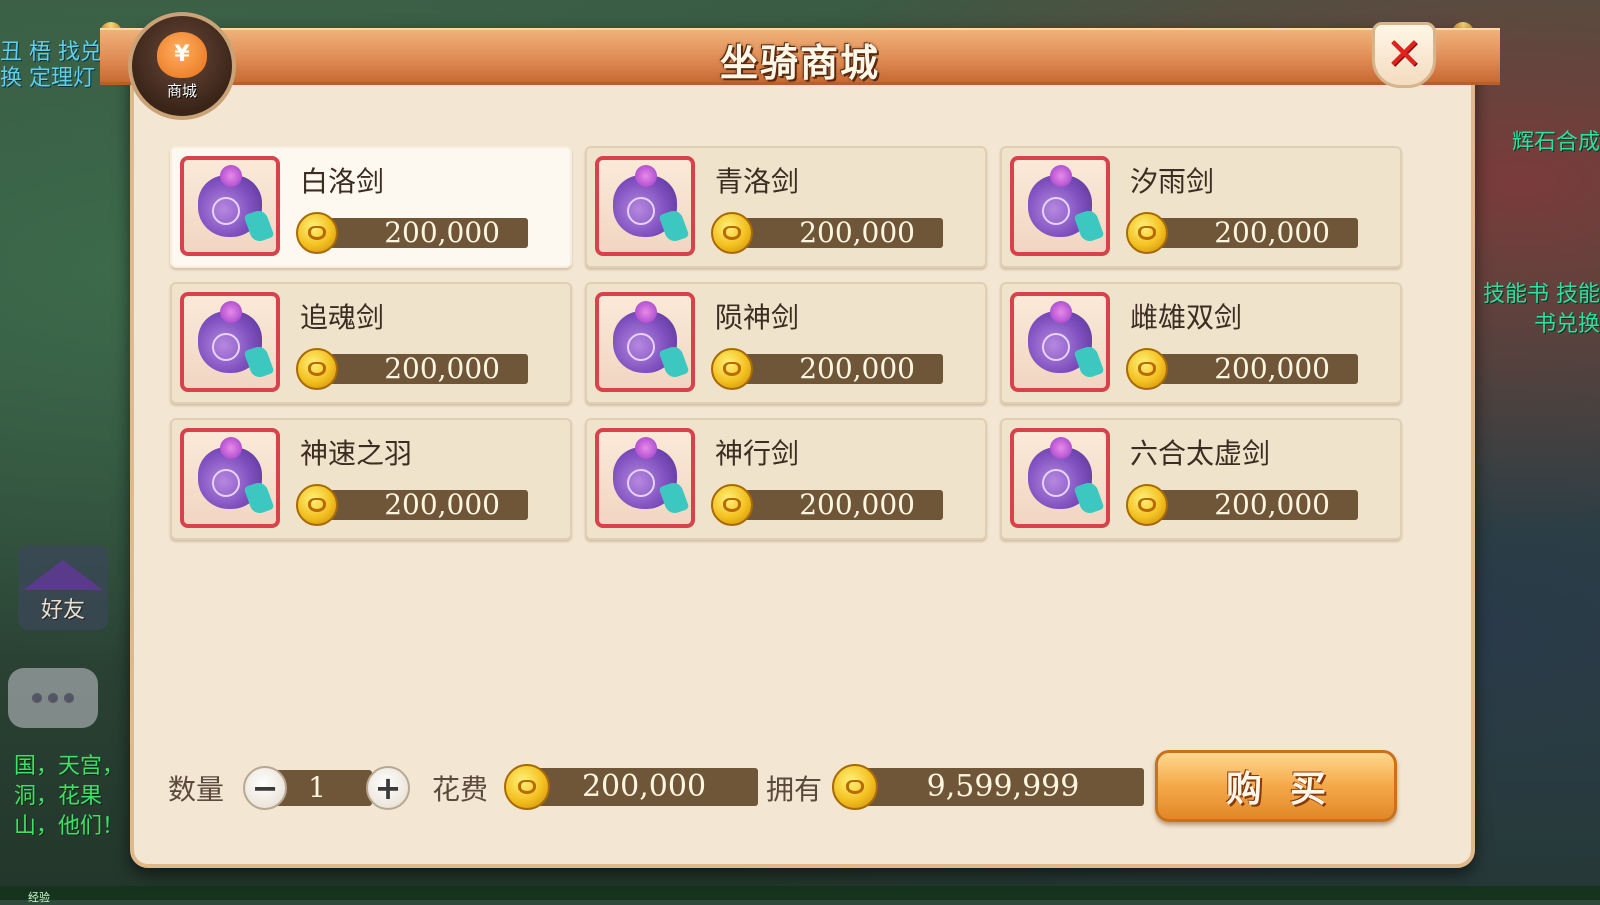  What do you see at coordinates (786, 207) in the screenshot?
I see `item-card: 青洛剑 200,000` at bounding box center [786, 207].